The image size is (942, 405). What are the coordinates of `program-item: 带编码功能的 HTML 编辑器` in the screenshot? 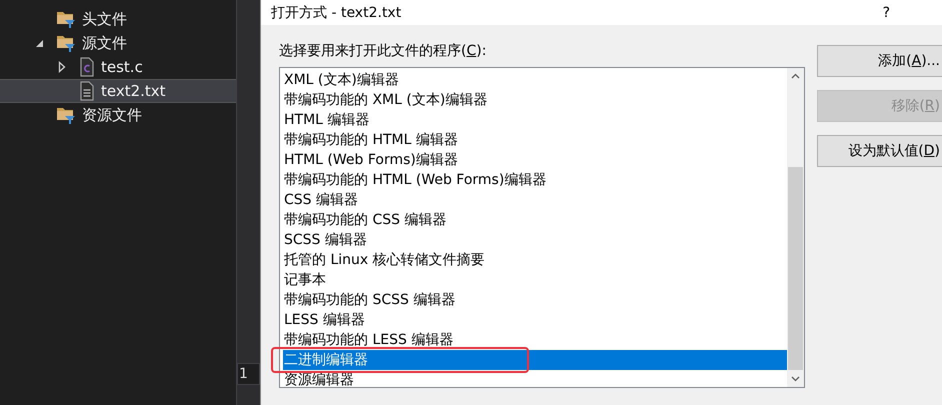 It's located at (535, 140).